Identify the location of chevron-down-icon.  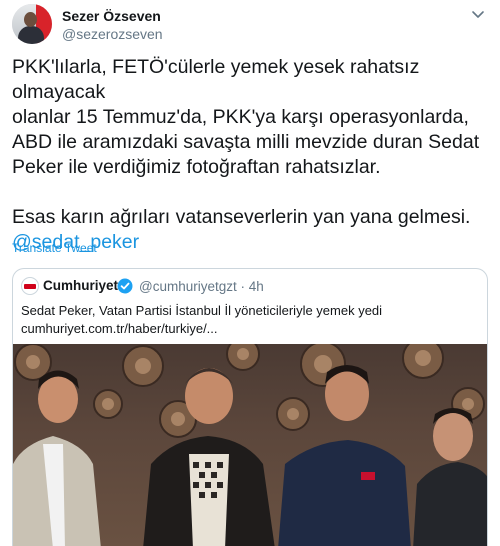
(478, 14).